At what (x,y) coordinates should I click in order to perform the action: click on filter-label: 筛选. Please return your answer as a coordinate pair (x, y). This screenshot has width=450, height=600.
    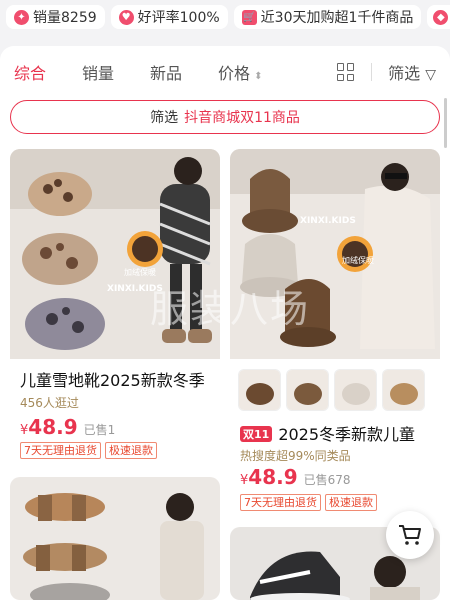
    Looking at the image, I should click on (404, 73).